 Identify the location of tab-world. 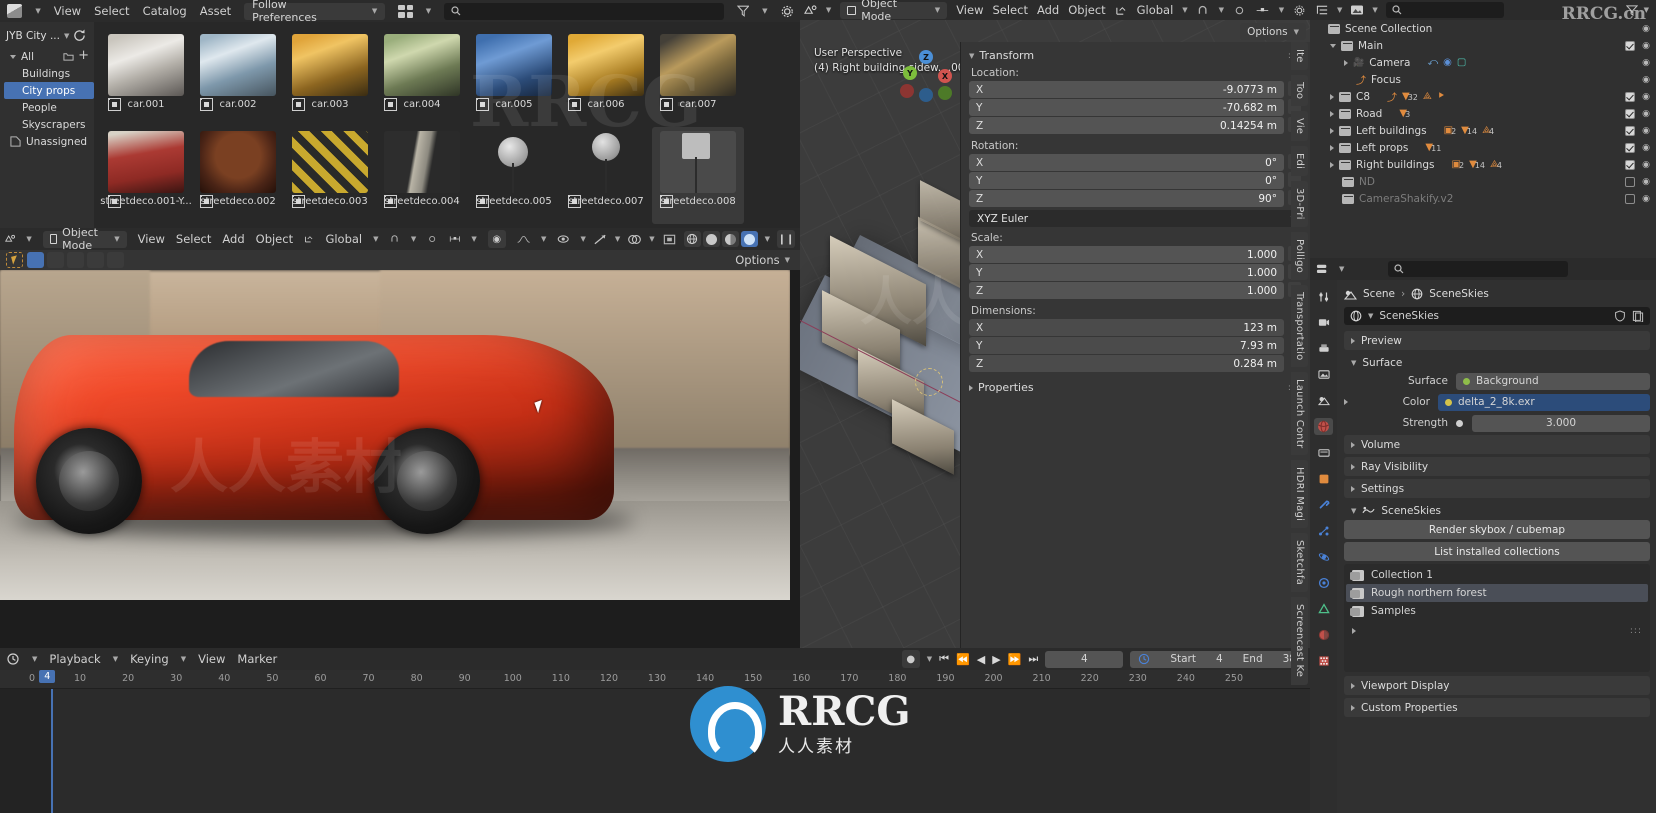
(1323, 426).